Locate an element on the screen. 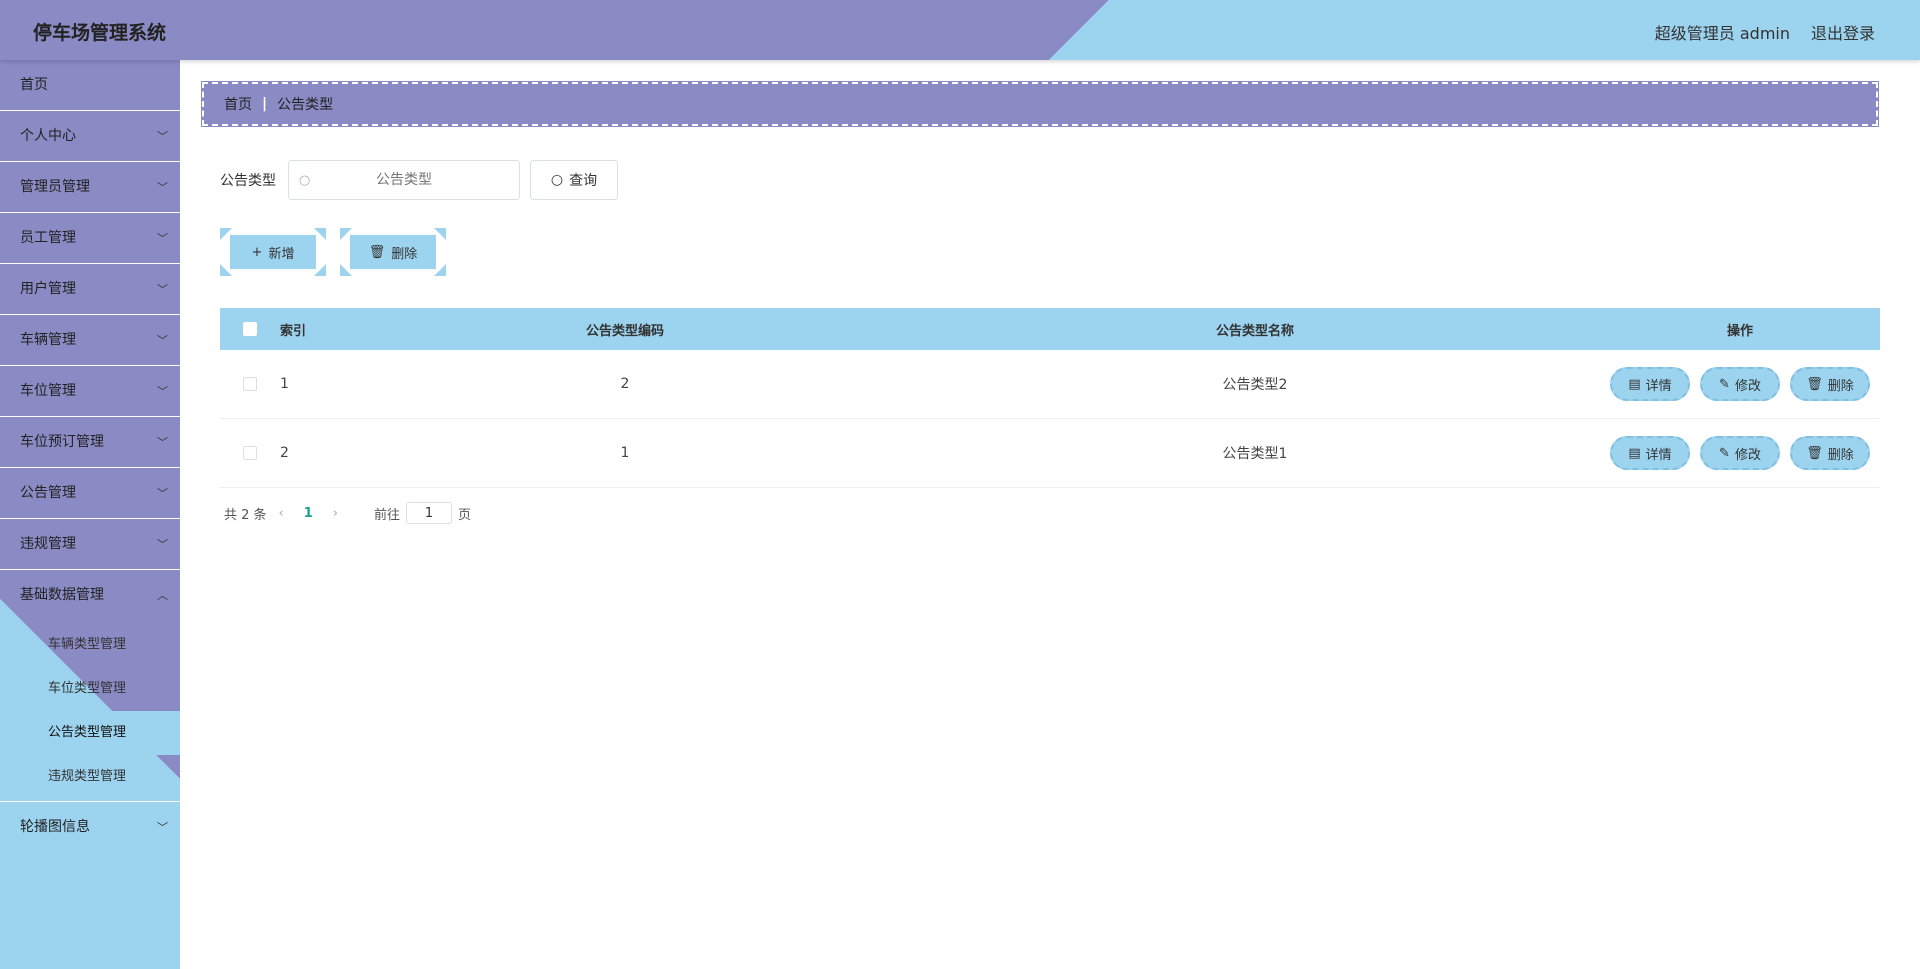  sidebar-item-label: 个人中心 is located at coordinates (48, 136).